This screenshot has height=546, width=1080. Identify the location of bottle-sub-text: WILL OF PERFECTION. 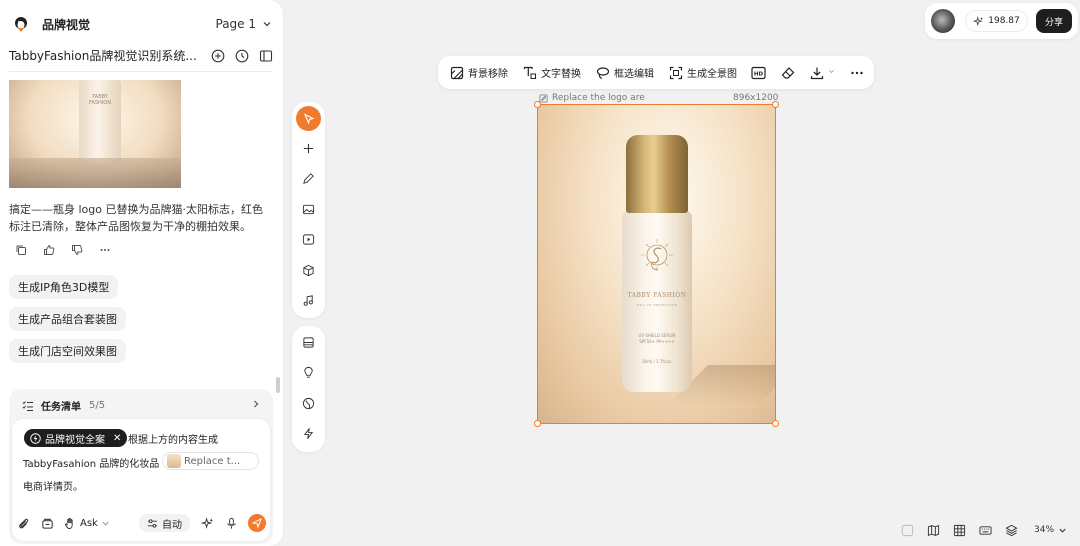
(657, 305).